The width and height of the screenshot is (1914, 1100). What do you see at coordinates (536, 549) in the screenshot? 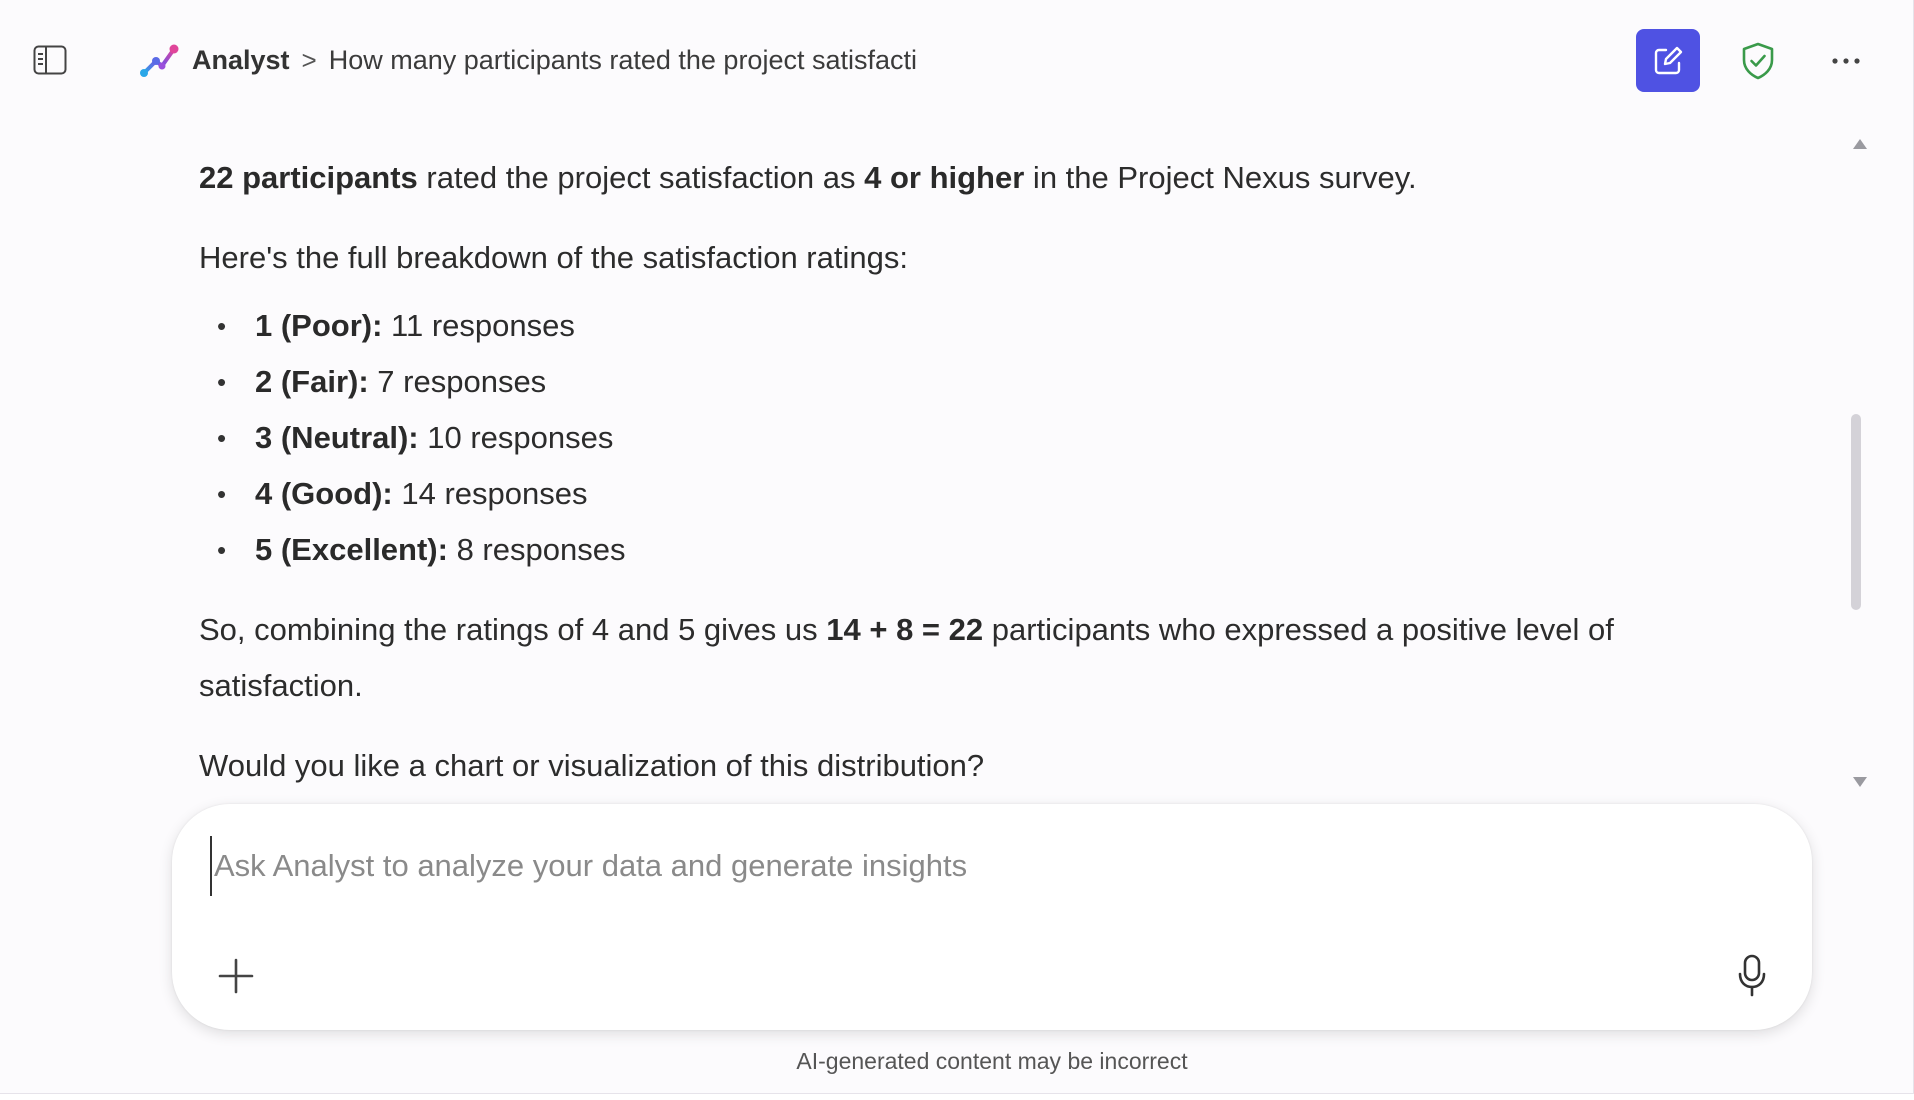
I see `rating-value: 8 responses` at bounding box center [536, 549].